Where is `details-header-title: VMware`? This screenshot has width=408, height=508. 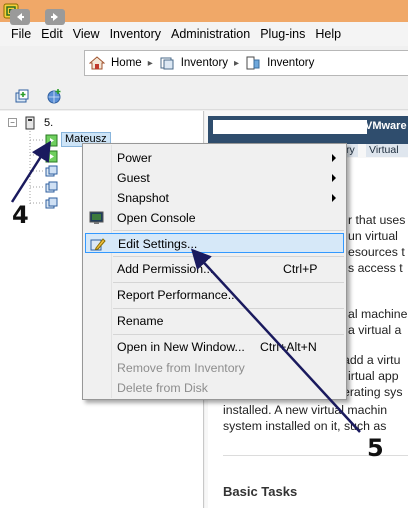
details-header-title: VMware is located at coordinates (386, 126).